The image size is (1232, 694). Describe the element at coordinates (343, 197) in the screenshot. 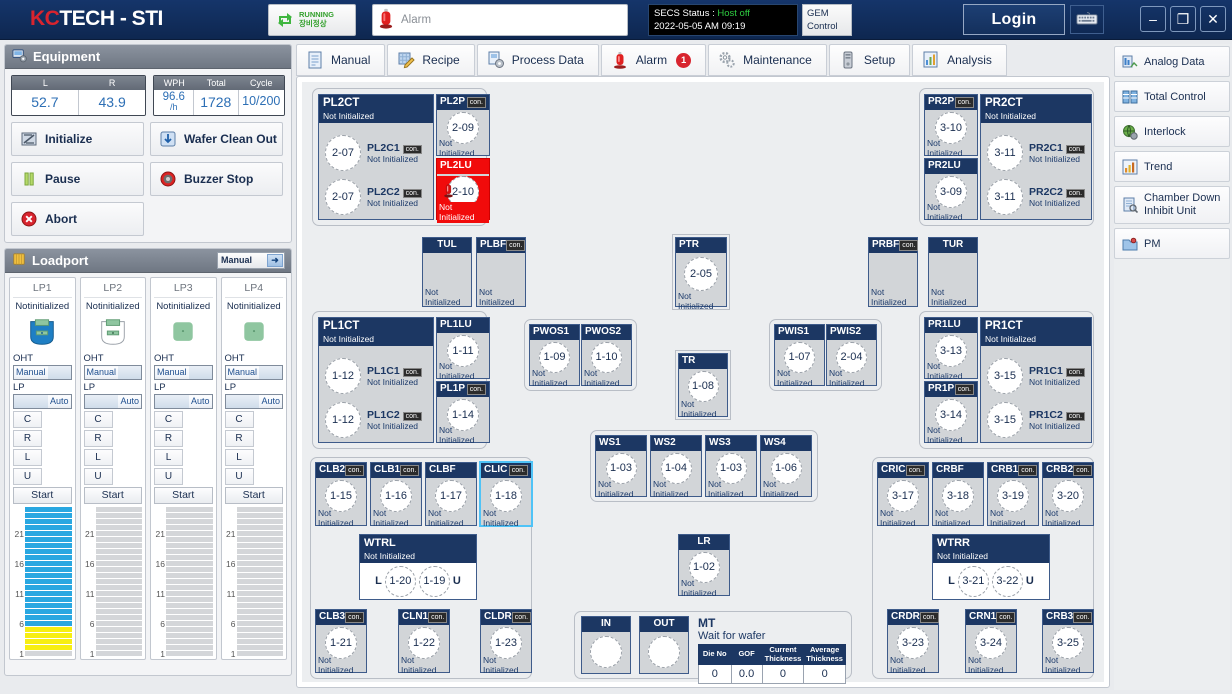

I see `pl2c2-circle: 2-07` at that location.